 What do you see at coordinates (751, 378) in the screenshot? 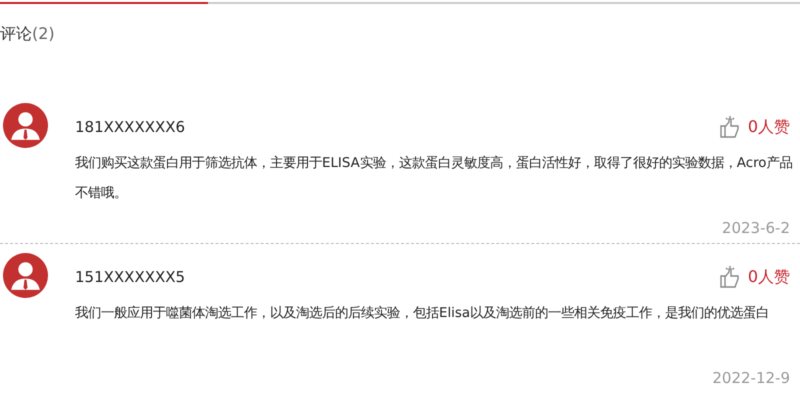
I see `comment-date: 2022-12-9` at bounding box center [751, 378].